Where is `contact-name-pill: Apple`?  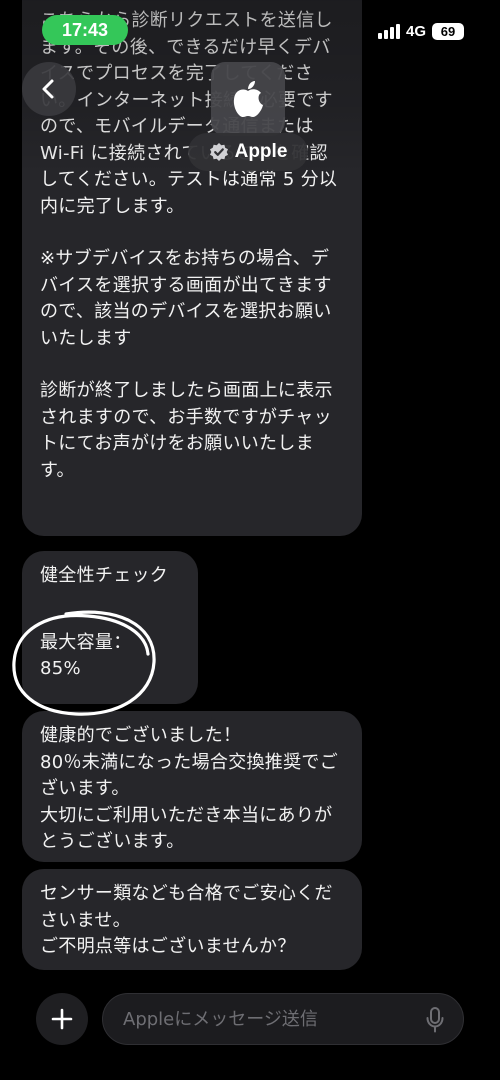 contact-name-pill: Apple is located at coordinates (248, 152).